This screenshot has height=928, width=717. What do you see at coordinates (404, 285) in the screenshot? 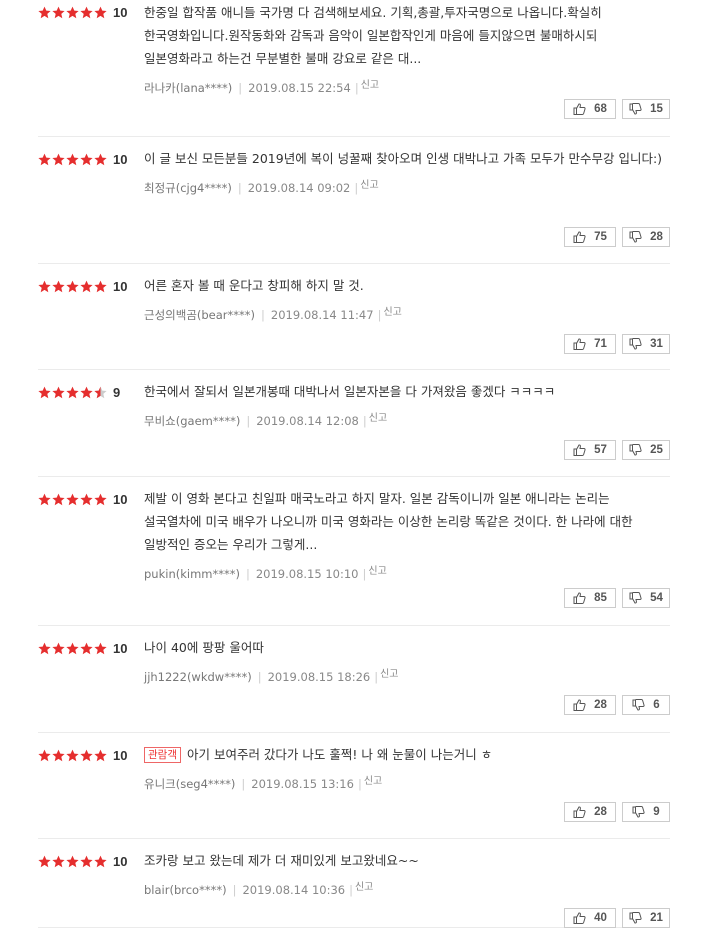
I see `review-text-block: 어른 혼자 볼 때 운다고 창피해 하지 말 것.` at bounding box center [404, 285].